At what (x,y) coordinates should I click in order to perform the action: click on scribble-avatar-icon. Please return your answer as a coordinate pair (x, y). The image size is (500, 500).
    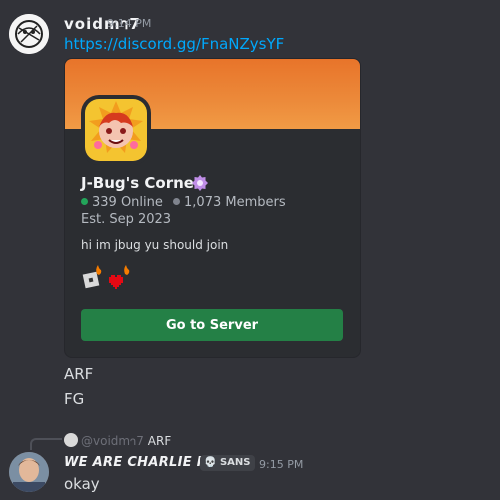
    Looking at the image, I should click on (29, 34).